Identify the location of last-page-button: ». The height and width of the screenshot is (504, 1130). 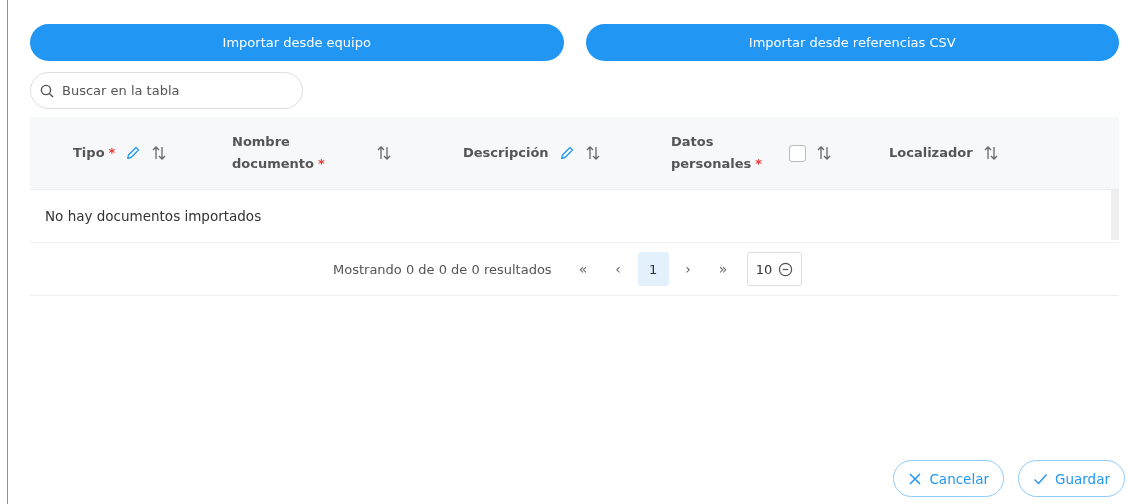
(723, 269).